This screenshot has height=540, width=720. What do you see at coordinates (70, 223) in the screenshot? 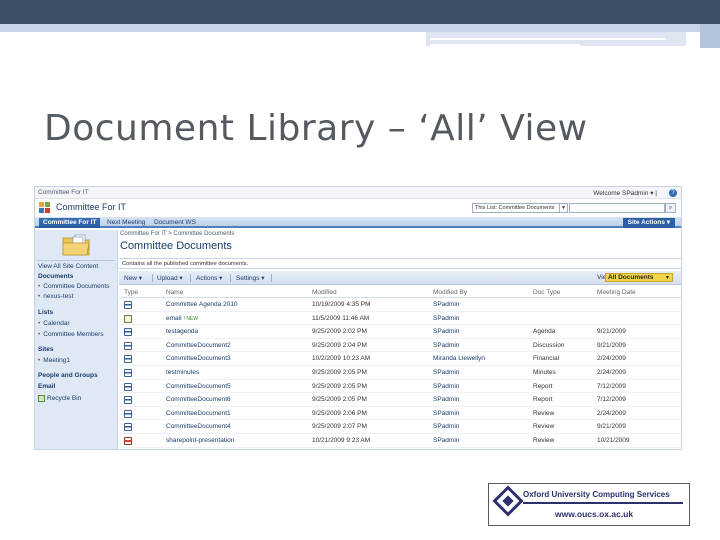
I see `tab-committee-for-it: Committee For IT` at bounding box center [70, 223].